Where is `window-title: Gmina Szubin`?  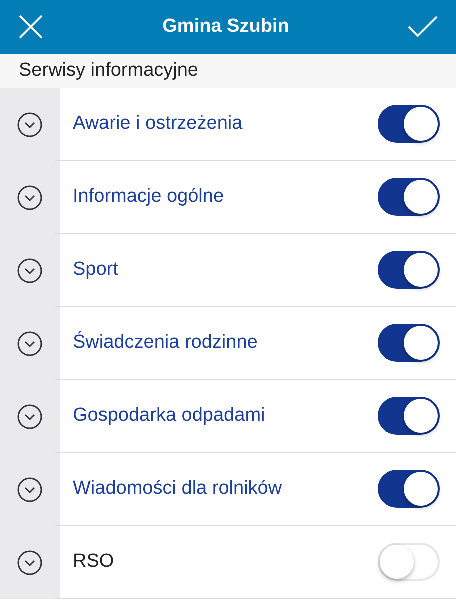 window-title: Gmina Szubin is located at coordinates (226, 27).